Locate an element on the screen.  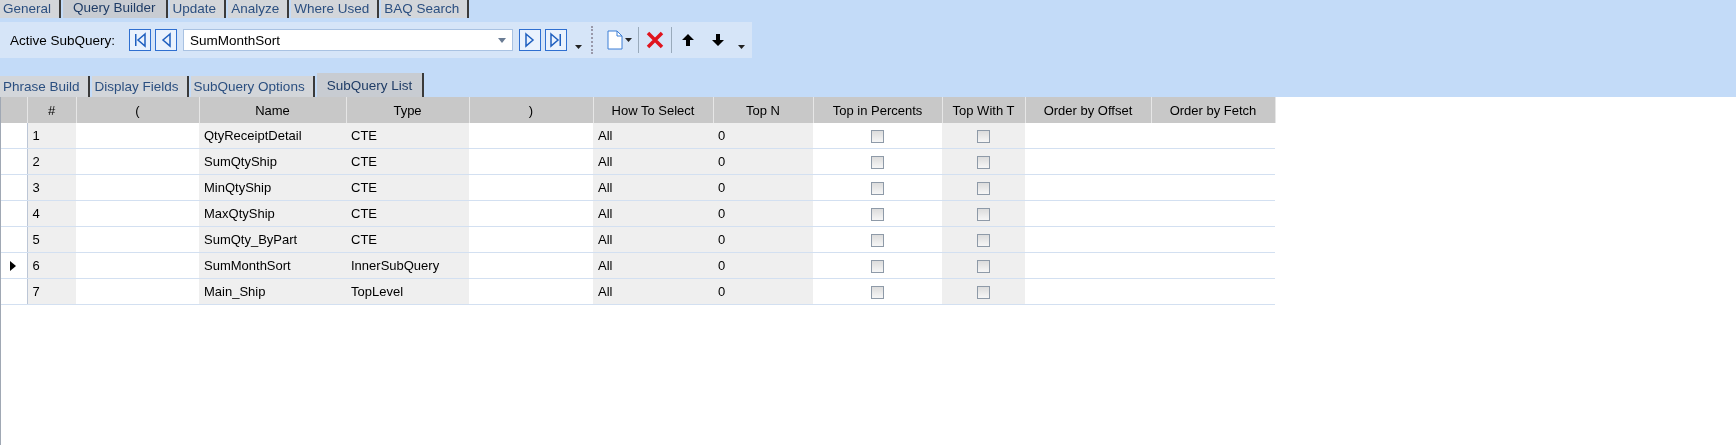
table-cell: QtyReceiptDetail is located at coordinates (253, 135).